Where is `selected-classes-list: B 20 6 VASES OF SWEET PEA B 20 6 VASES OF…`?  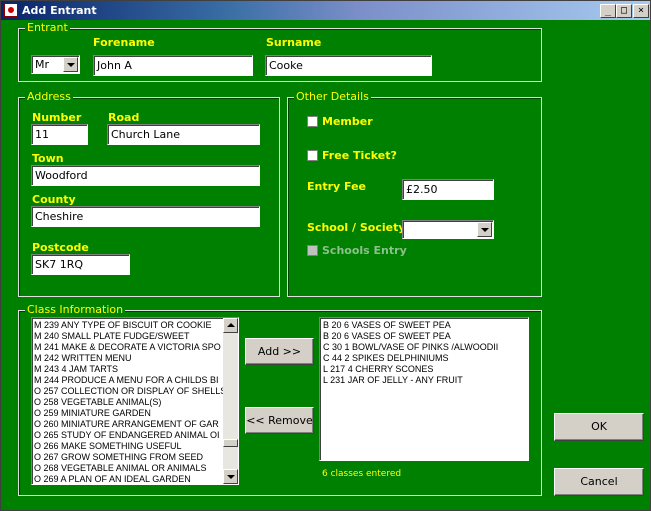
selected-classes-list: B 20 6 VASES OF SWEET PEA B 20 6 VASES OF… is located at coordinates (424, 389).